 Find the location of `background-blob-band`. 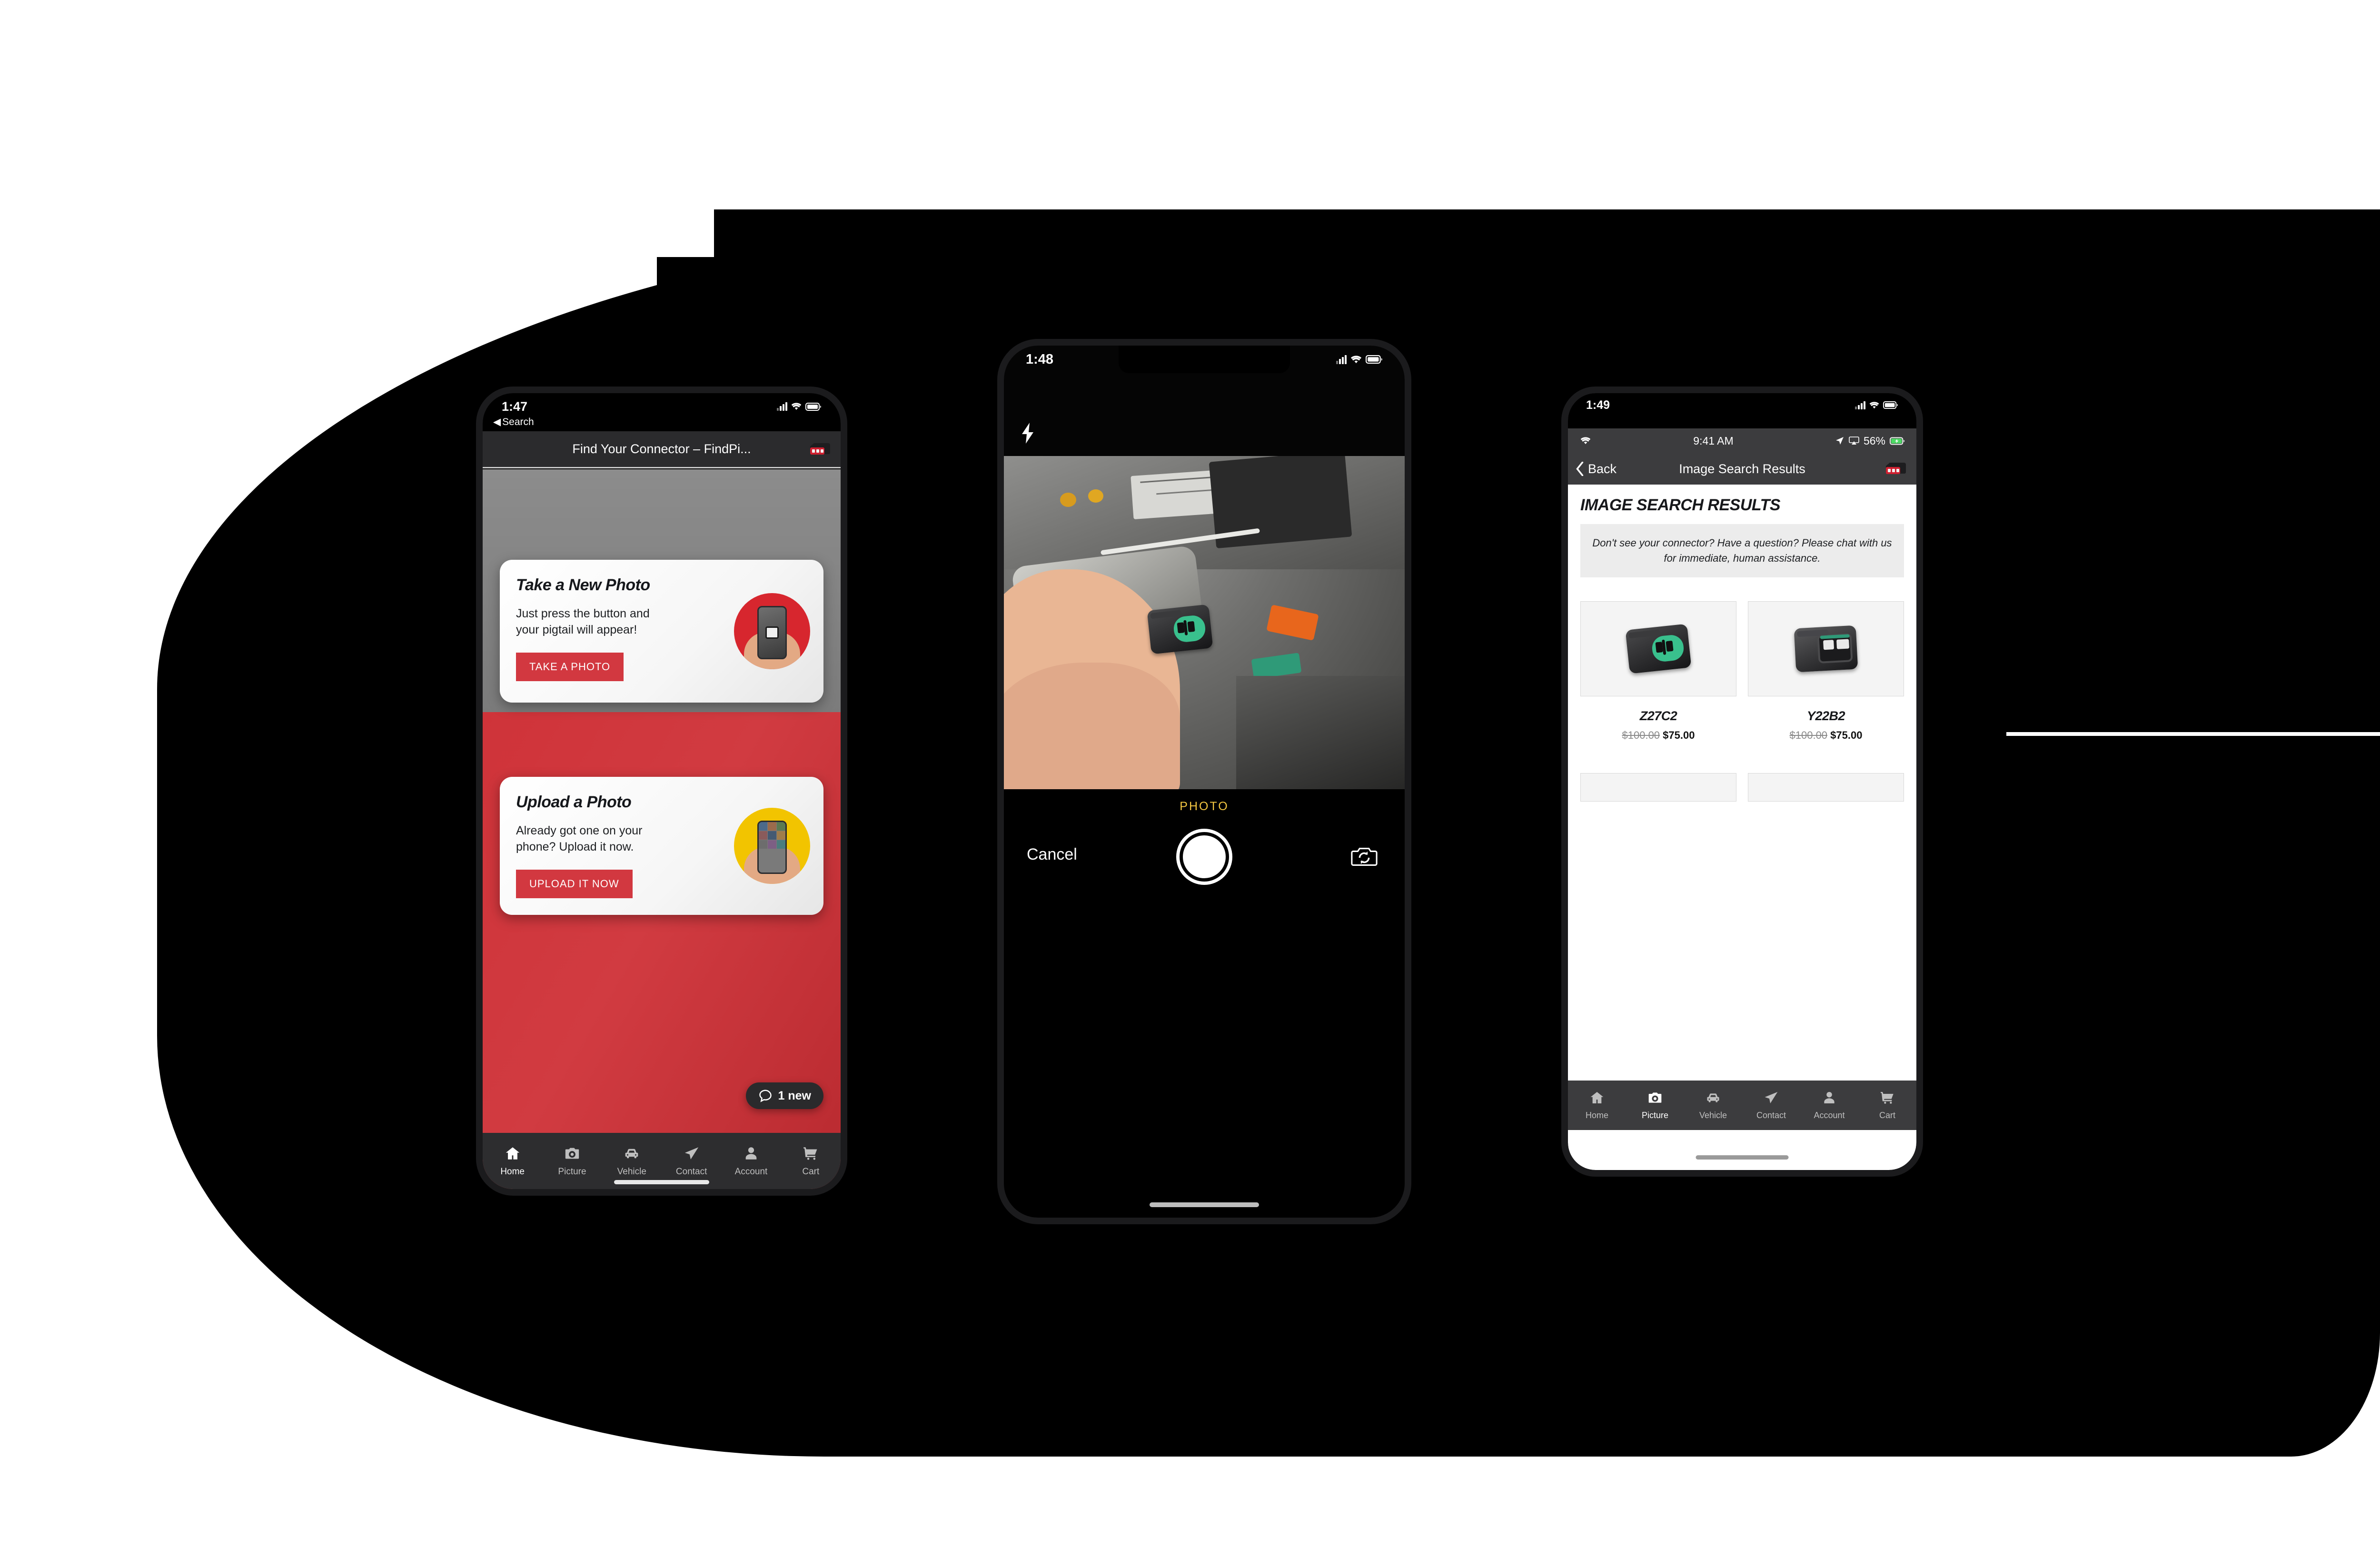

background-blob-band is located at coordinates (1547, 352).